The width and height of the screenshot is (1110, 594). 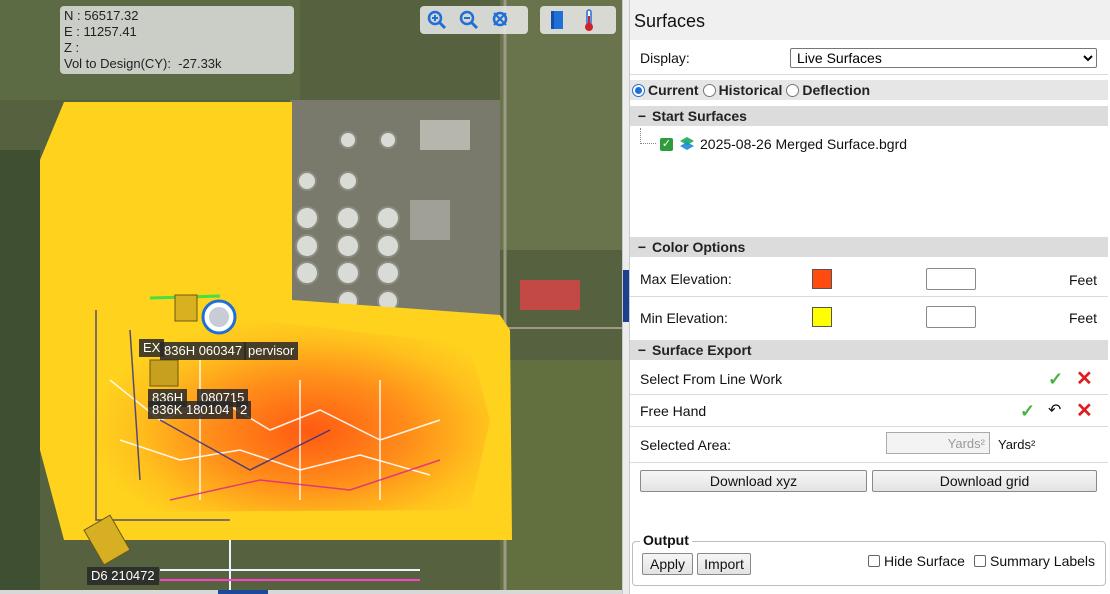 I want to click on color-options-header: − Color Options, so click(x=869, y=247).